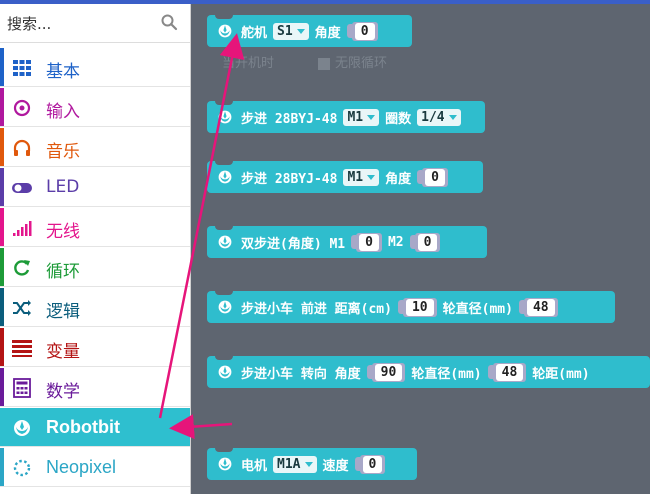 This screenshot has height=494, width=650. What do you see at coordinates (201, 427) in the screenshot?
I see `arrow-to-robotbit-category` at bounding box center [201, 427].